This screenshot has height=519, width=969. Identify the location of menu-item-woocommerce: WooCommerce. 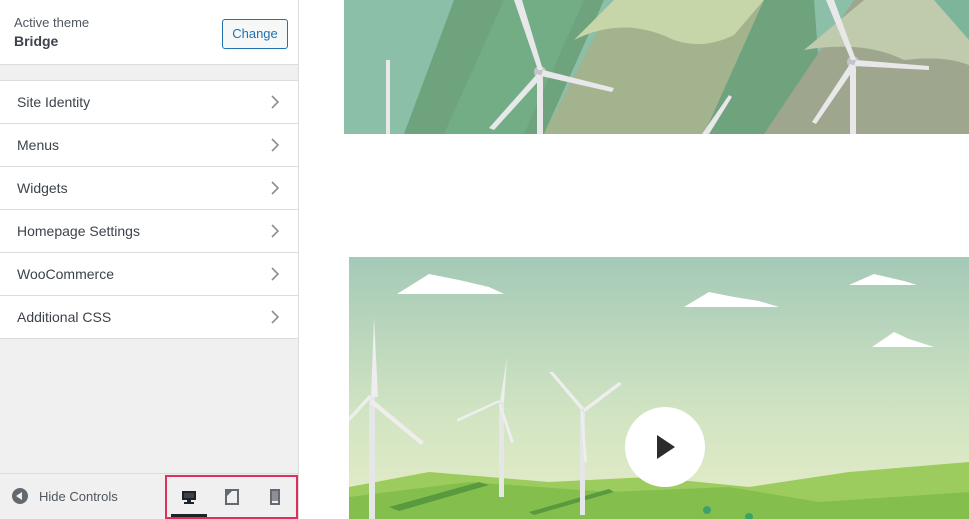
(149, 274).